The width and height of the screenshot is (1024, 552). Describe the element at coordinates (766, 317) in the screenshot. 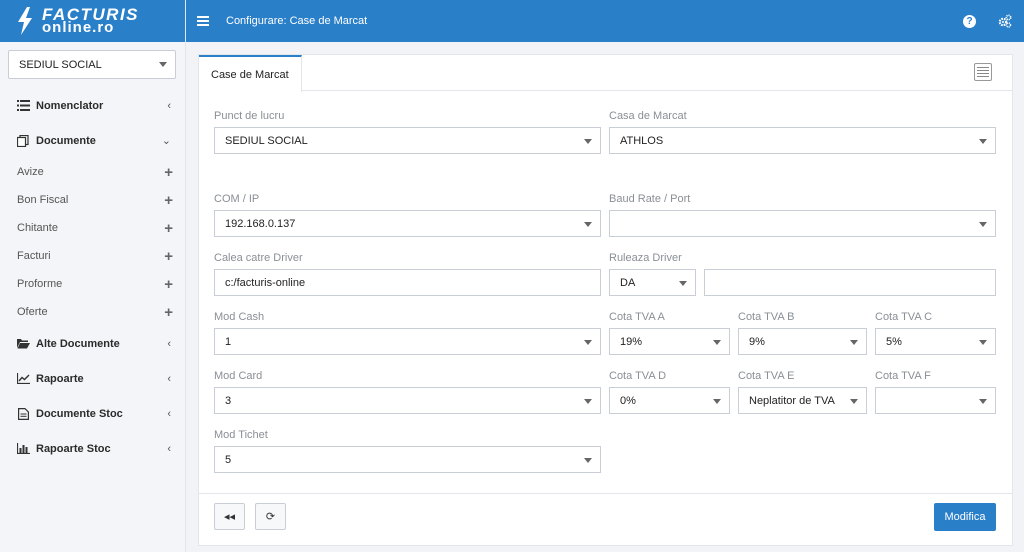

I see `tvaB-label: Cota TVA B` at that location.